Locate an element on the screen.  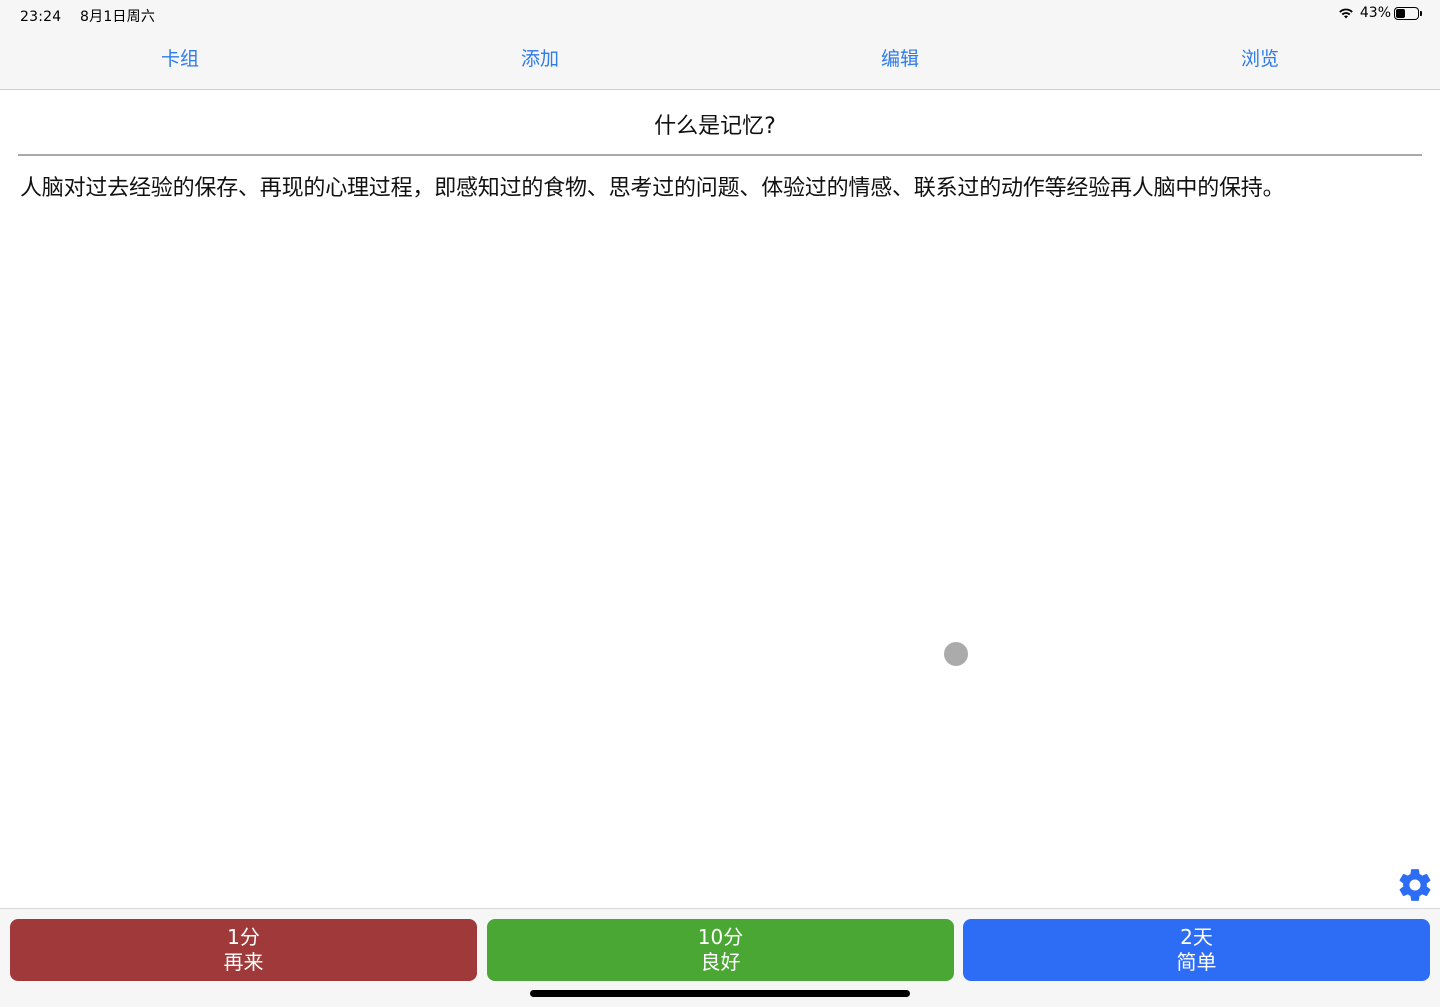
gear-icon is located at coordinates (1415, 885).